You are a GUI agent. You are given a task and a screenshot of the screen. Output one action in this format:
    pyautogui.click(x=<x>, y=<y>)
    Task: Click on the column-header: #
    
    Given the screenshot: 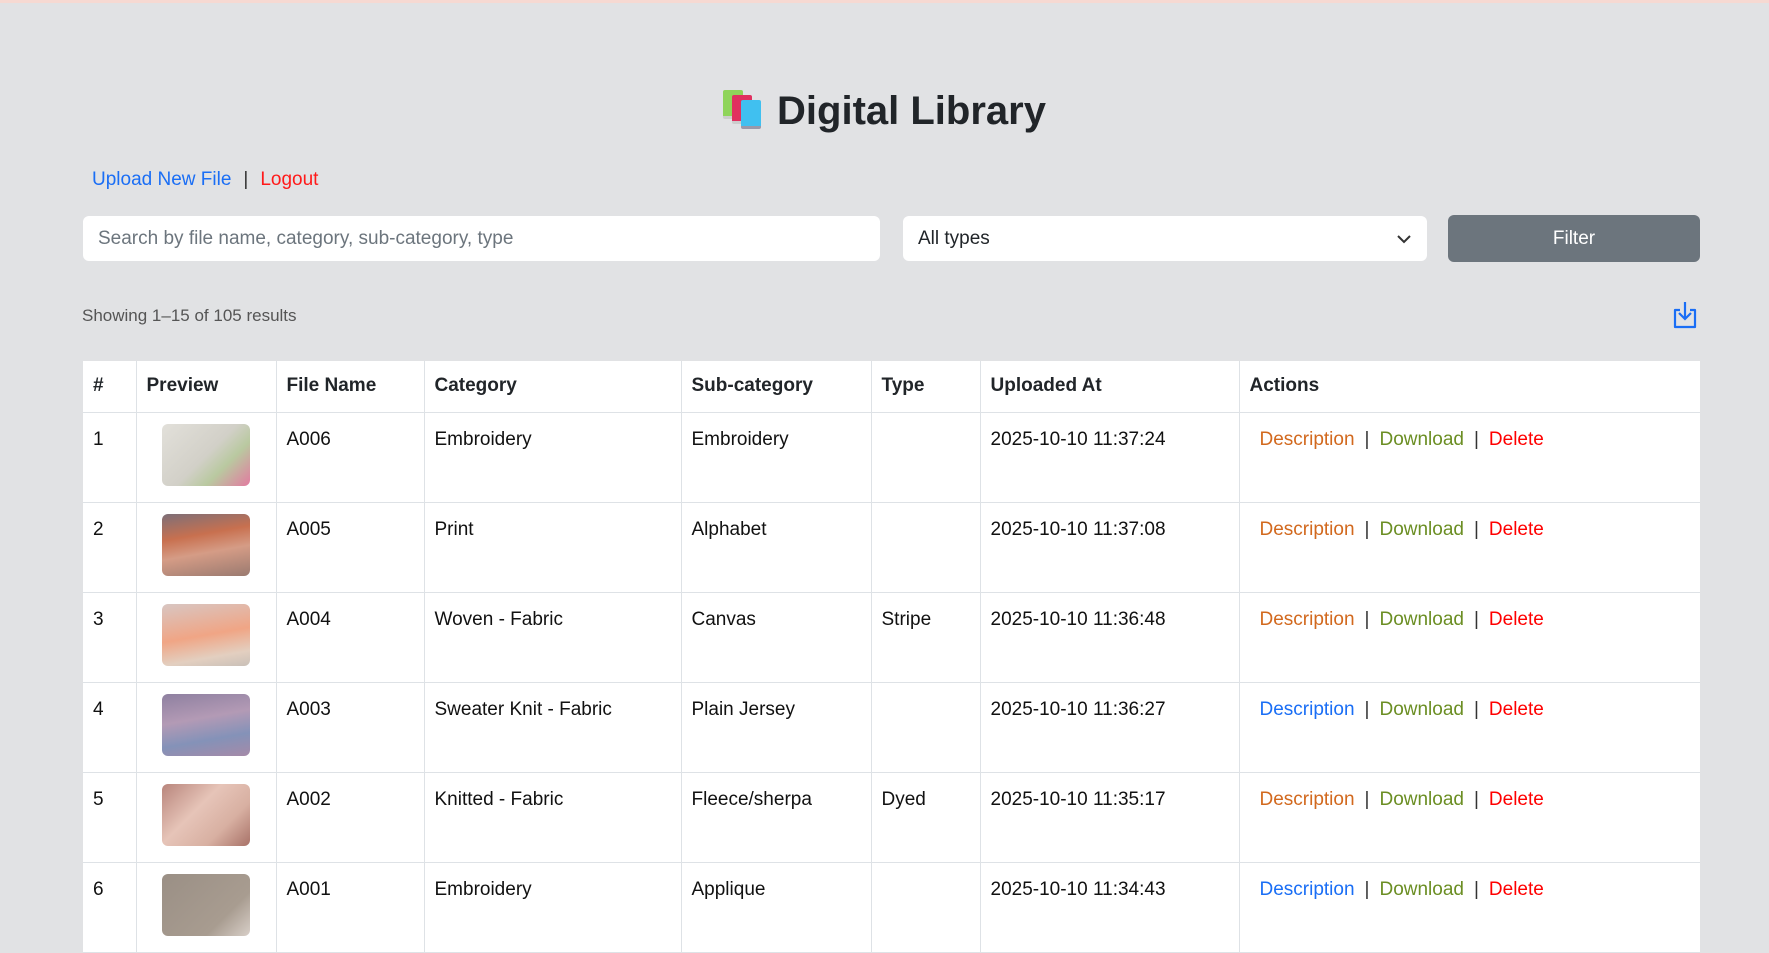 What is the action you would take?
    pyautogui.click(x=110, y=387)
    